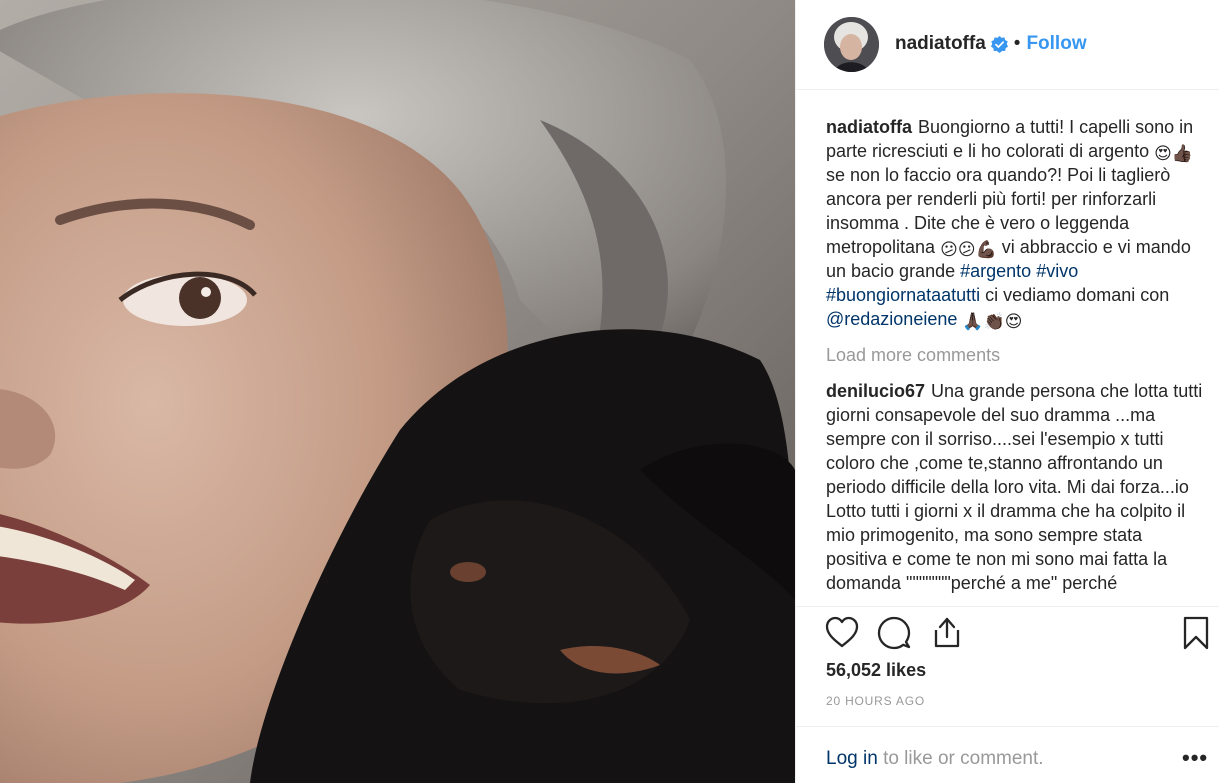 The width and height of the screenshot is (1219, 783). What do you see at coordinates (1056, 44) in the screenshot?
I see `follow-button: Follow` at bounding box center [1056, 44].